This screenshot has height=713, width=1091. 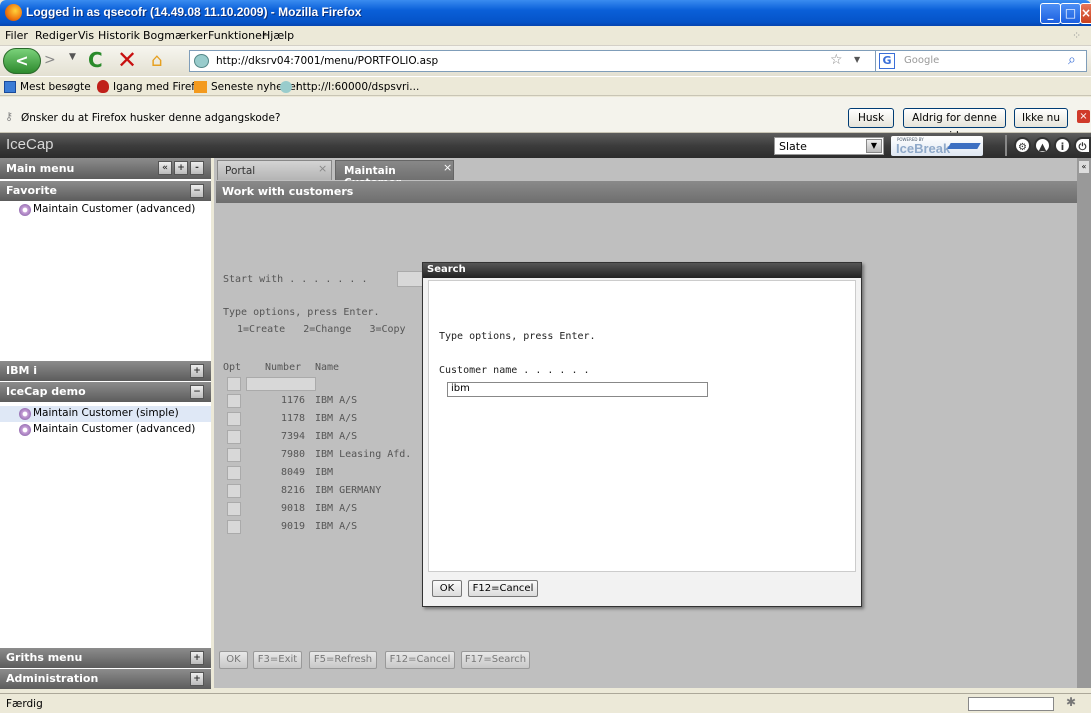 What do you see at coordinates (105, 658) in the screenshot?
I see `griths-menu-header: Griths menu +` at bounding box center [105, 658].